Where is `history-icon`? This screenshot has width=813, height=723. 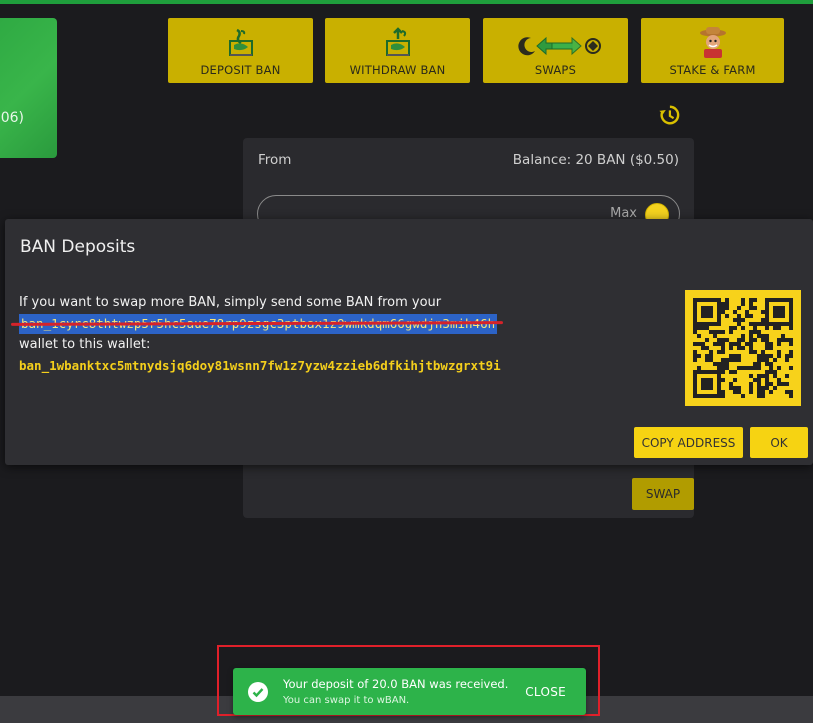
history-icon is located at coordinates (669, 115).